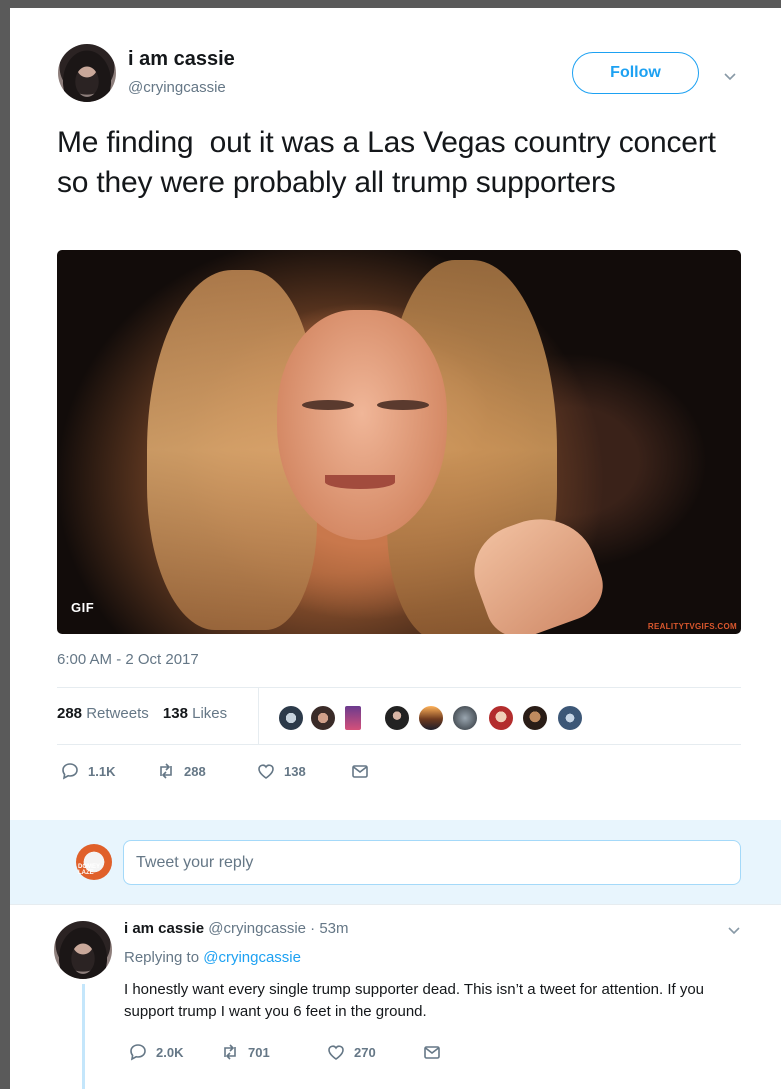 The image size is (781, 1089). I want to click on reply-like-action: 270, so click(374, 1052).